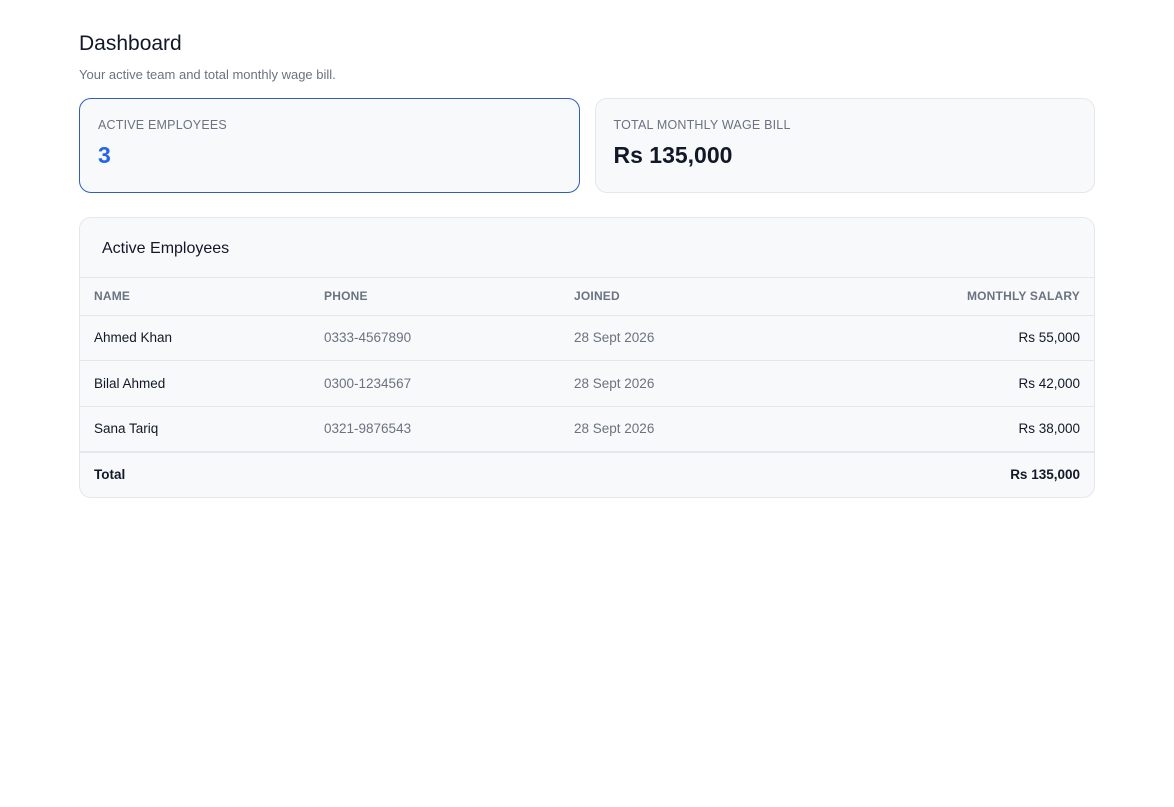 Image resolution: width=1174 pixels, height=807 pixels. Describe the element at coordinates (952, 297) in the screenshot. I see `column-header-monthly-salary: Monthly Salary` at that location.